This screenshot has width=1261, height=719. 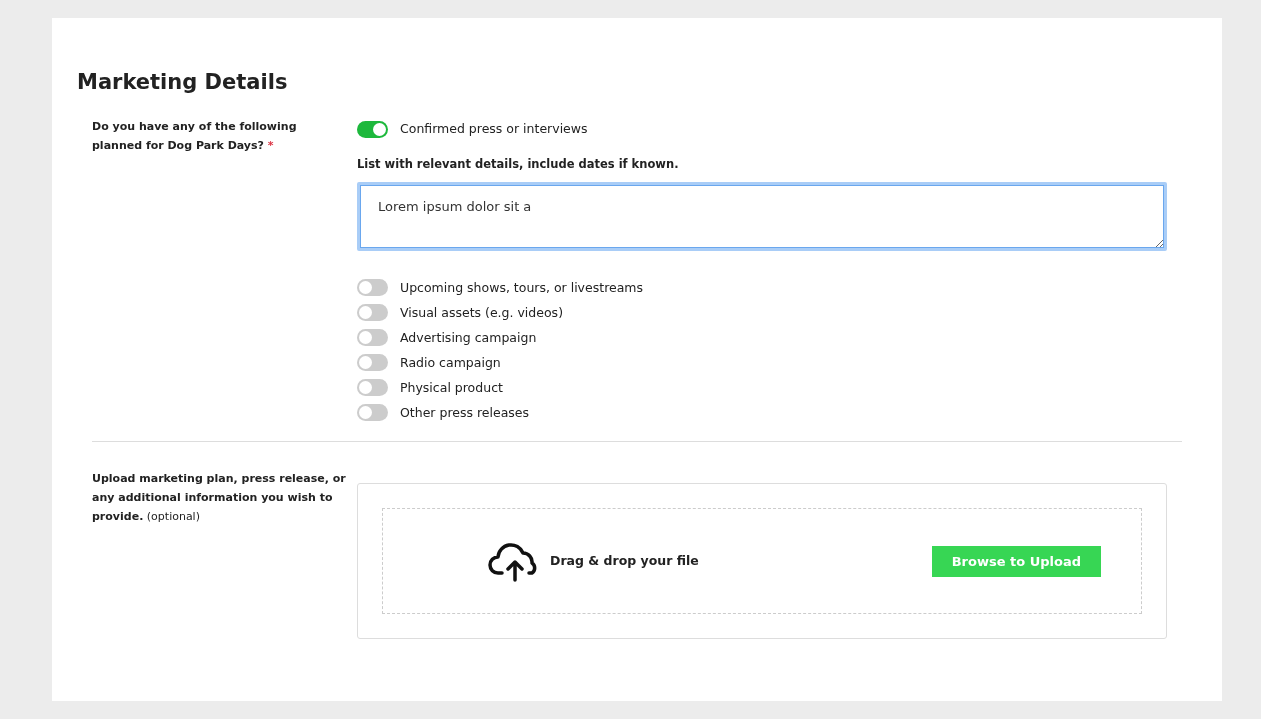 What do you see at coordinates (494, 129) in the screenshot?
I see `option-label: Confirmed press or interviews` at bounding box center [494, 129].